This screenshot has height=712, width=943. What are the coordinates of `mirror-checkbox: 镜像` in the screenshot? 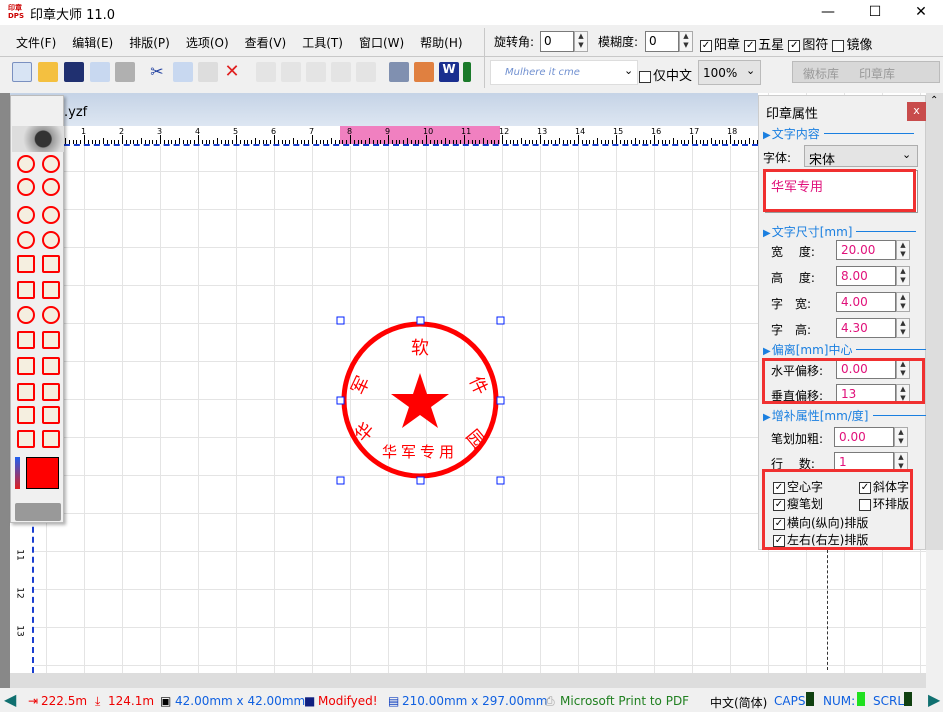 It's located at (852, 45).